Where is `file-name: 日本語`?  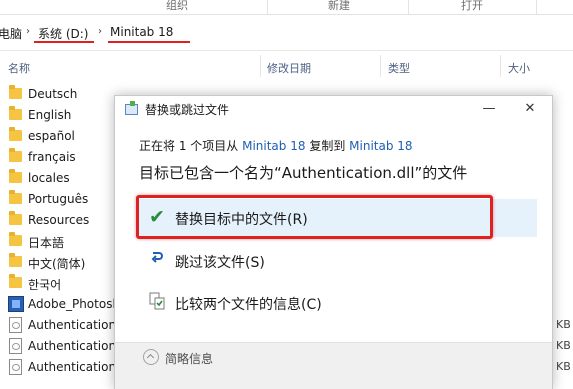 file-name: 日本語 is located at coordinates (46, 243).